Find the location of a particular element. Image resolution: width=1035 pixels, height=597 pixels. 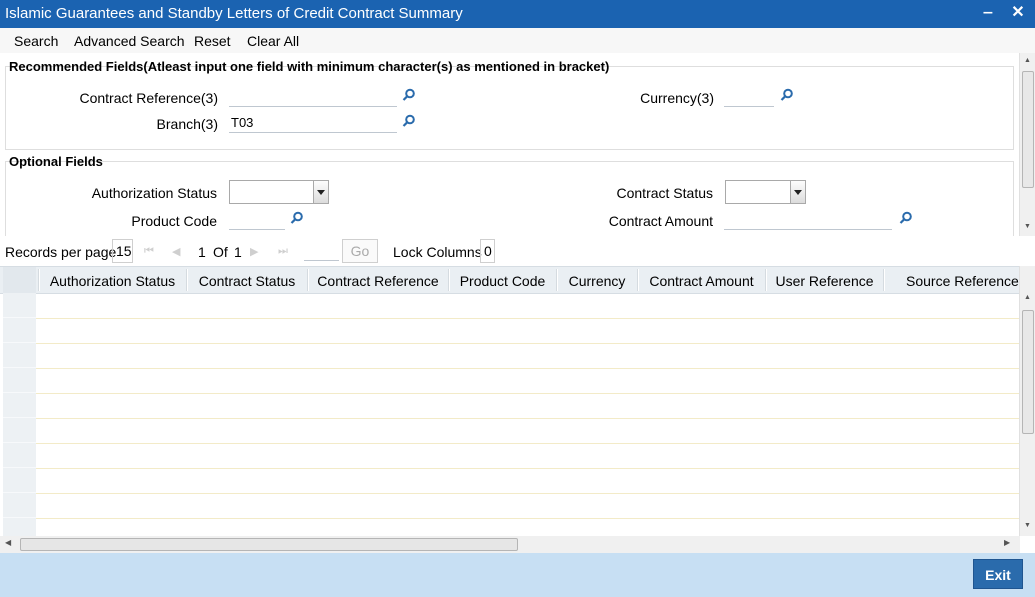

table-scrollbar-thumb is located at coordinates (1028, 372).